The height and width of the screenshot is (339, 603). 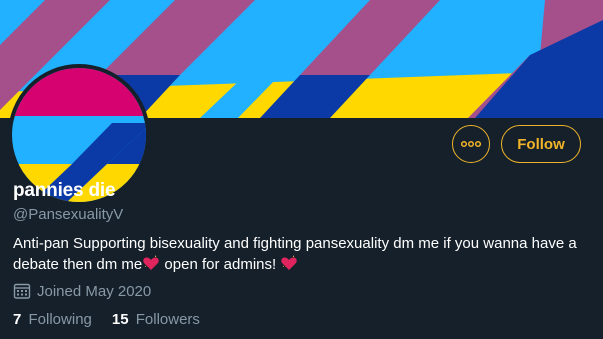 I want to click on display-name: pannies die, so click(x=64, y=190).